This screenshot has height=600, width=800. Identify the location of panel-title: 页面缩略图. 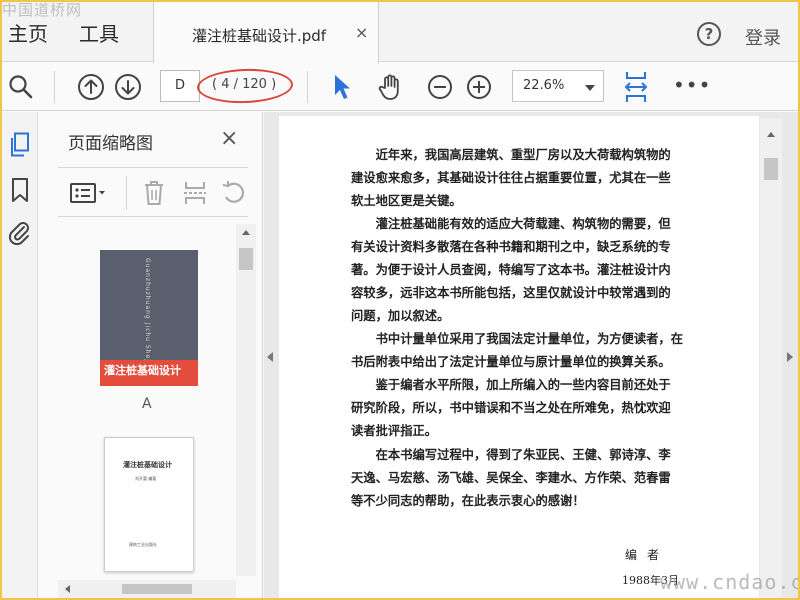
(110, 144).